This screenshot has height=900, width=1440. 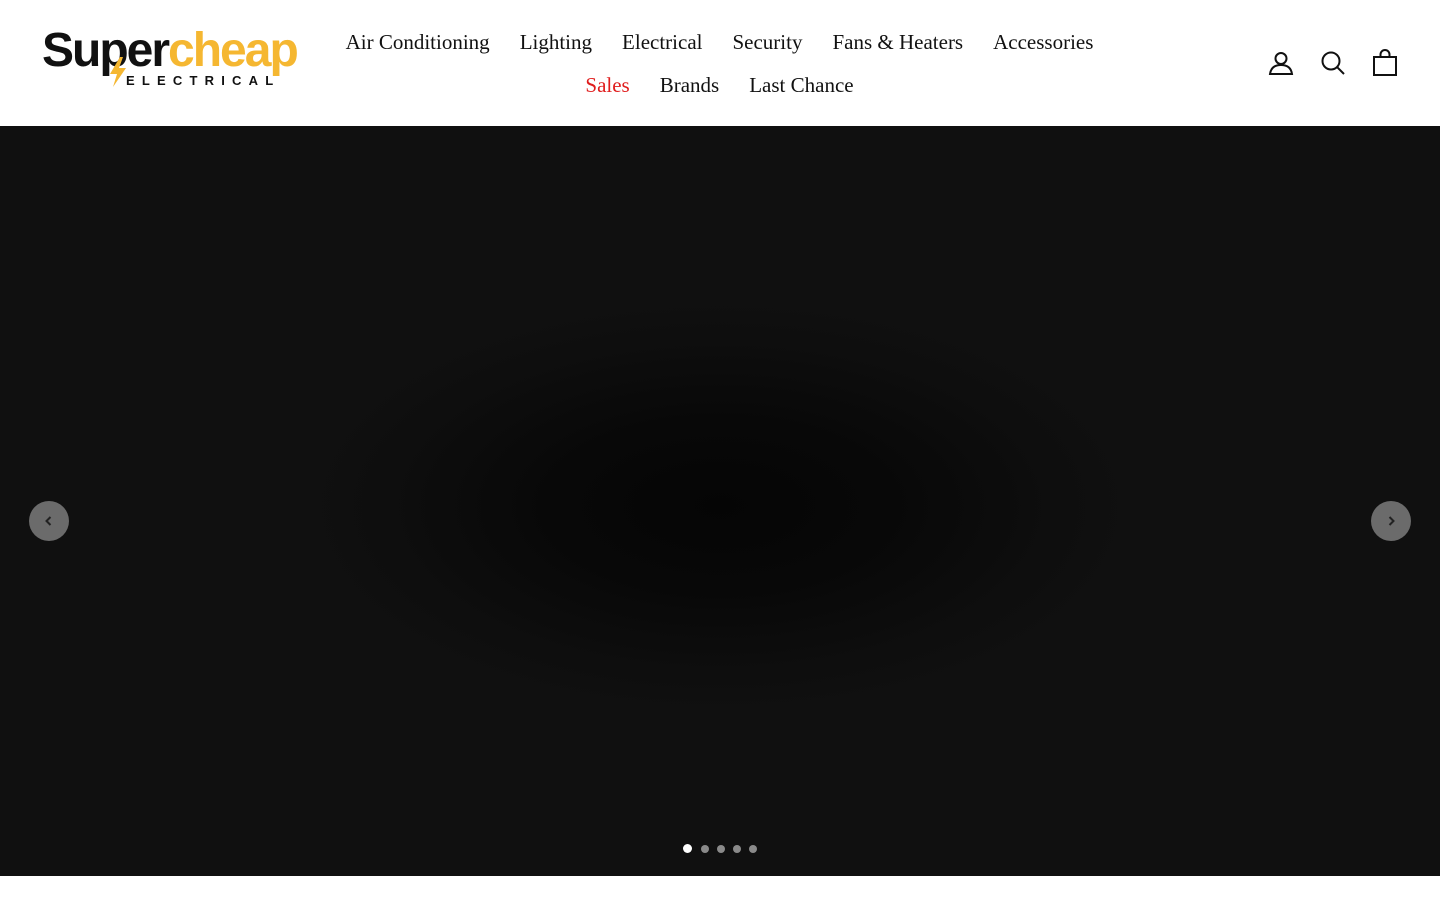 What do you see at coordinates (897, 42) in the screenshot?
I see `nav-item-fans-heaters: Fans & Heaters` at bounding box center [897, 42].